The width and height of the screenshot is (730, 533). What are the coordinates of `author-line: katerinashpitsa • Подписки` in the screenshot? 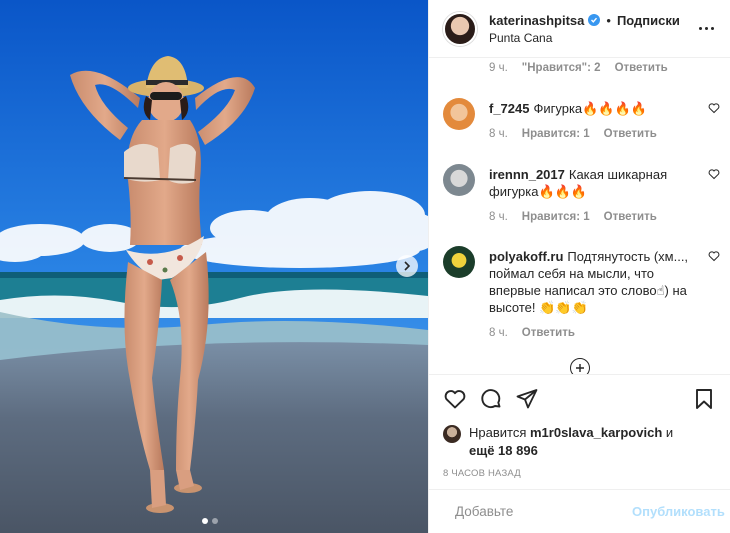 It's located at (592, 20).